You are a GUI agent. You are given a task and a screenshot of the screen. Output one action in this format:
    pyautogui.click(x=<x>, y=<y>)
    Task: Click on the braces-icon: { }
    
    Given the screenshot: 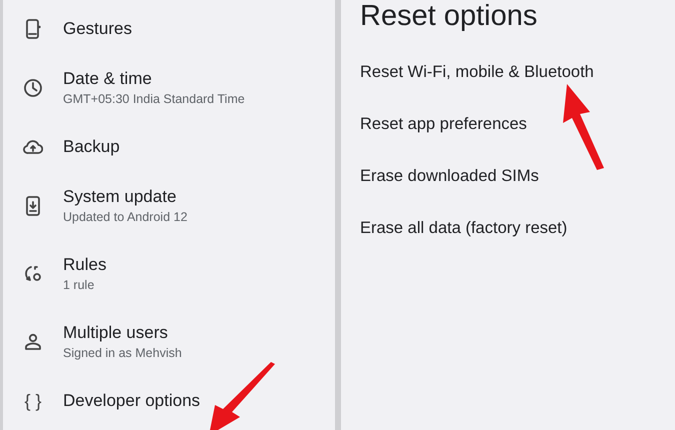 What is the action you would take?
    pyautogui.click(x=33, y=401)
    